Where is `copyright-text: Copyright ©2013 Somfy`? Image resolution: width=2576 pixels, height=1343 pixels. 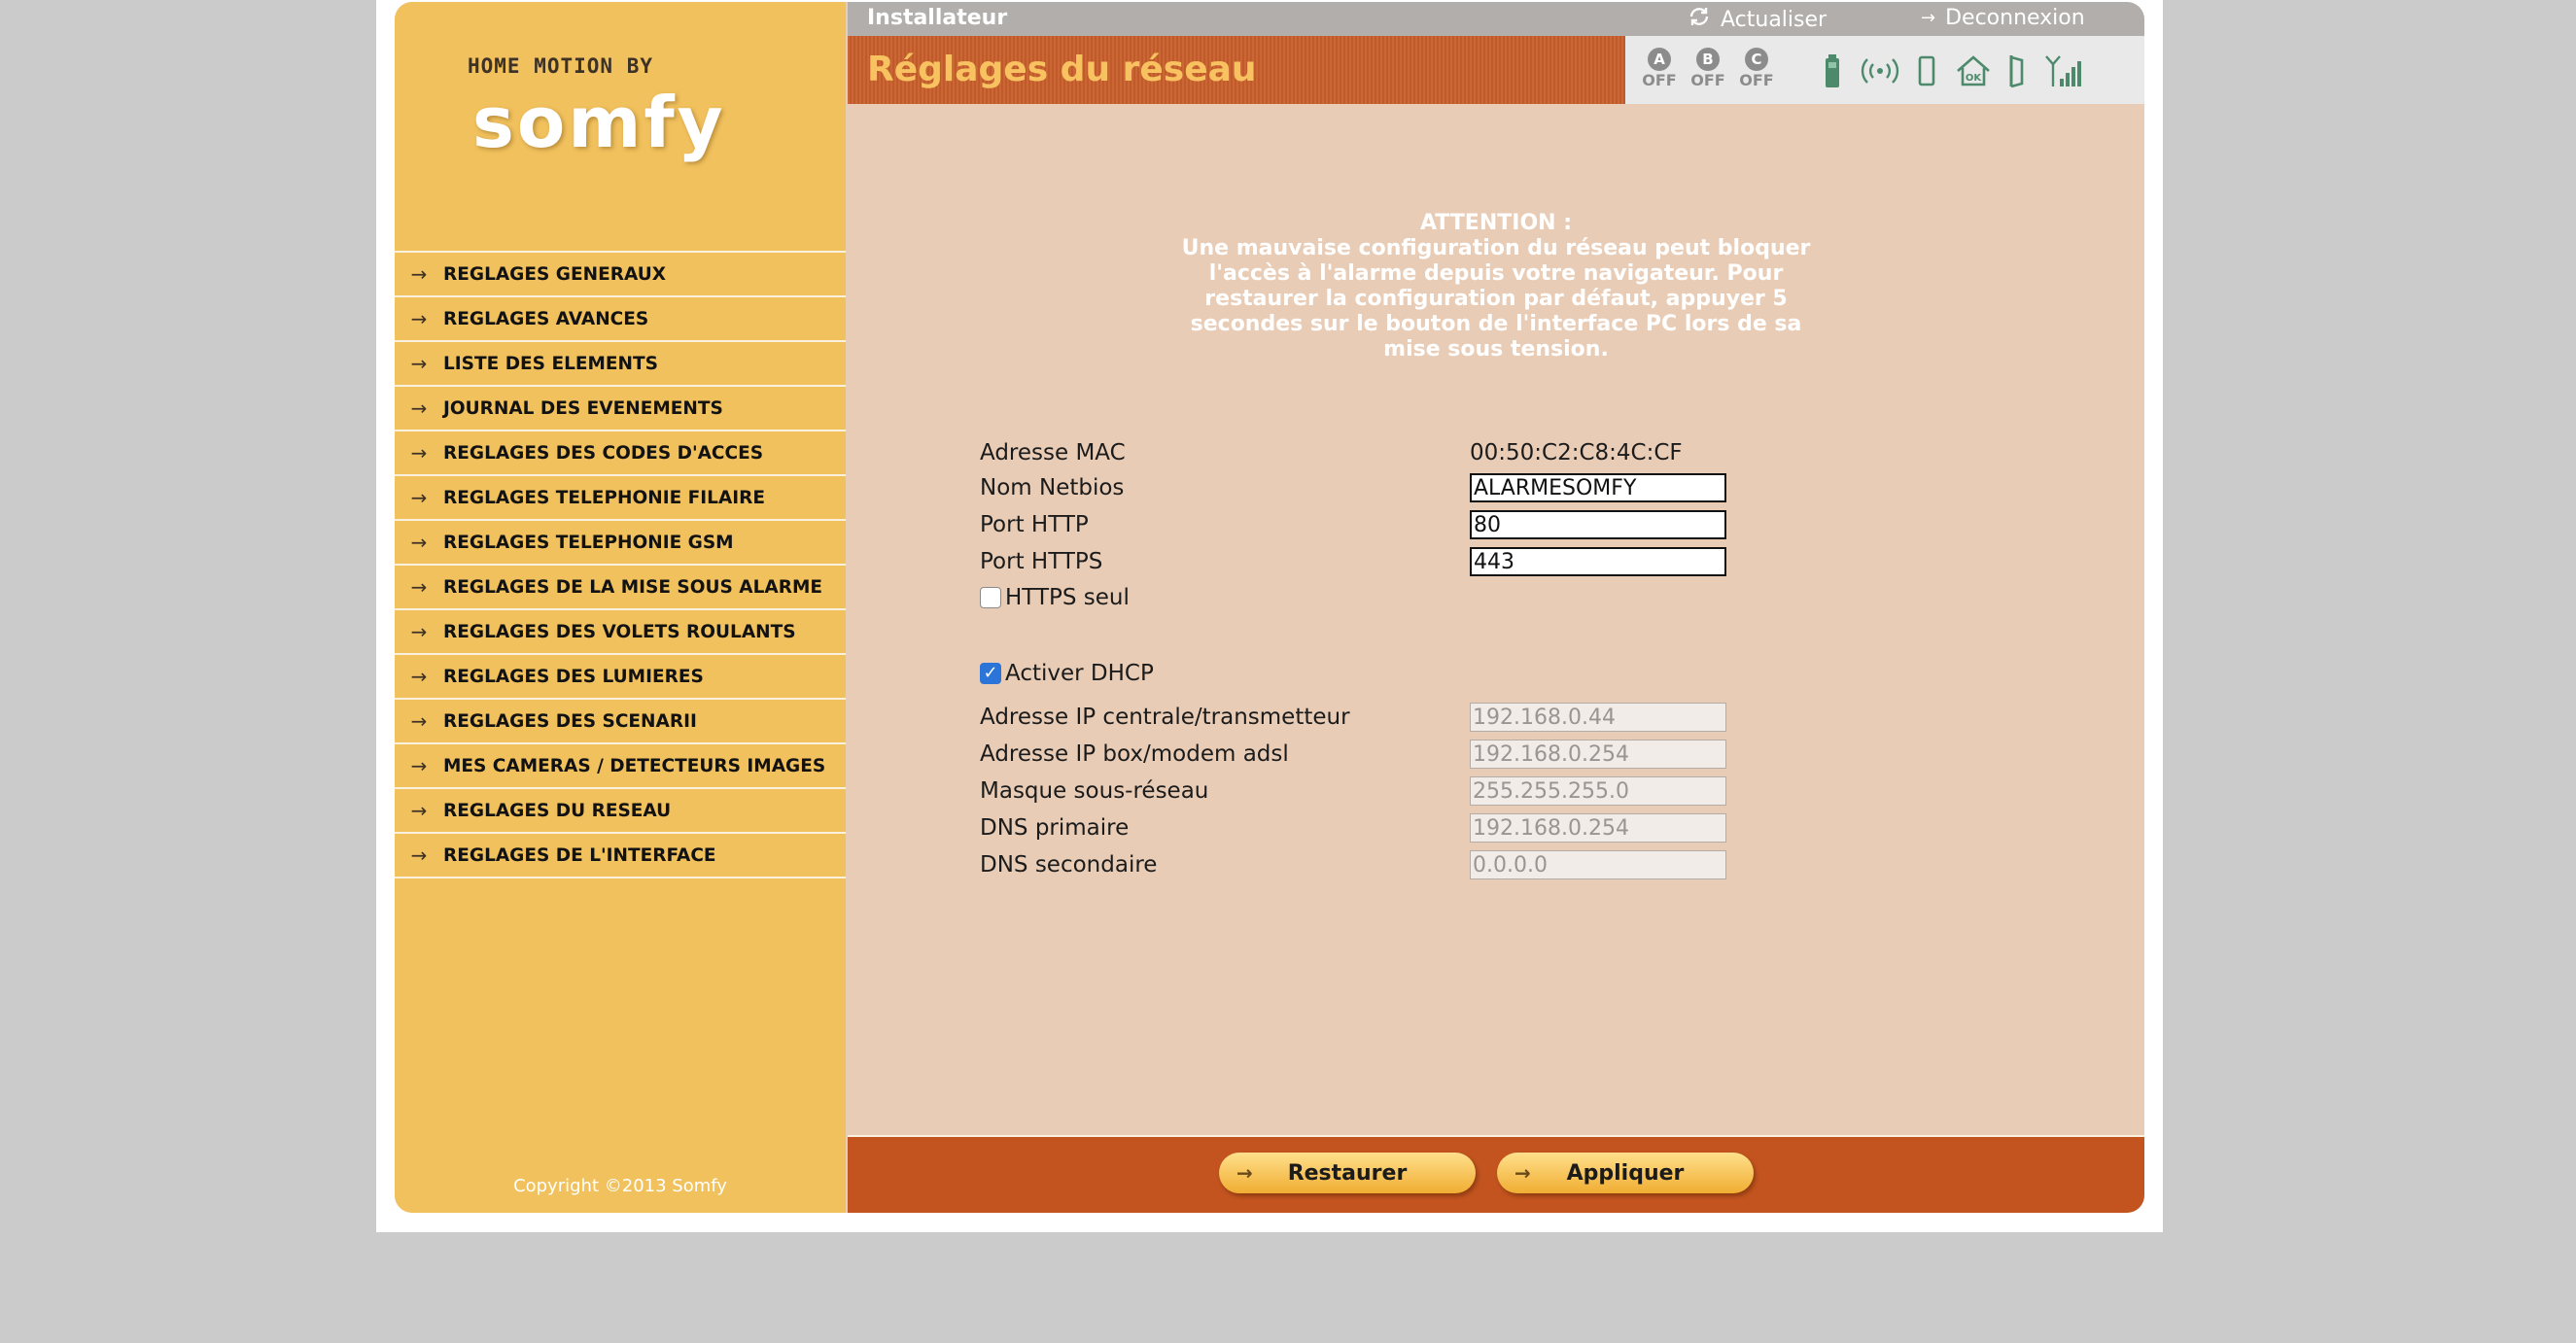
copyright-text: Copyright ©2013 Somfy is located at coordinates (620, 1186).